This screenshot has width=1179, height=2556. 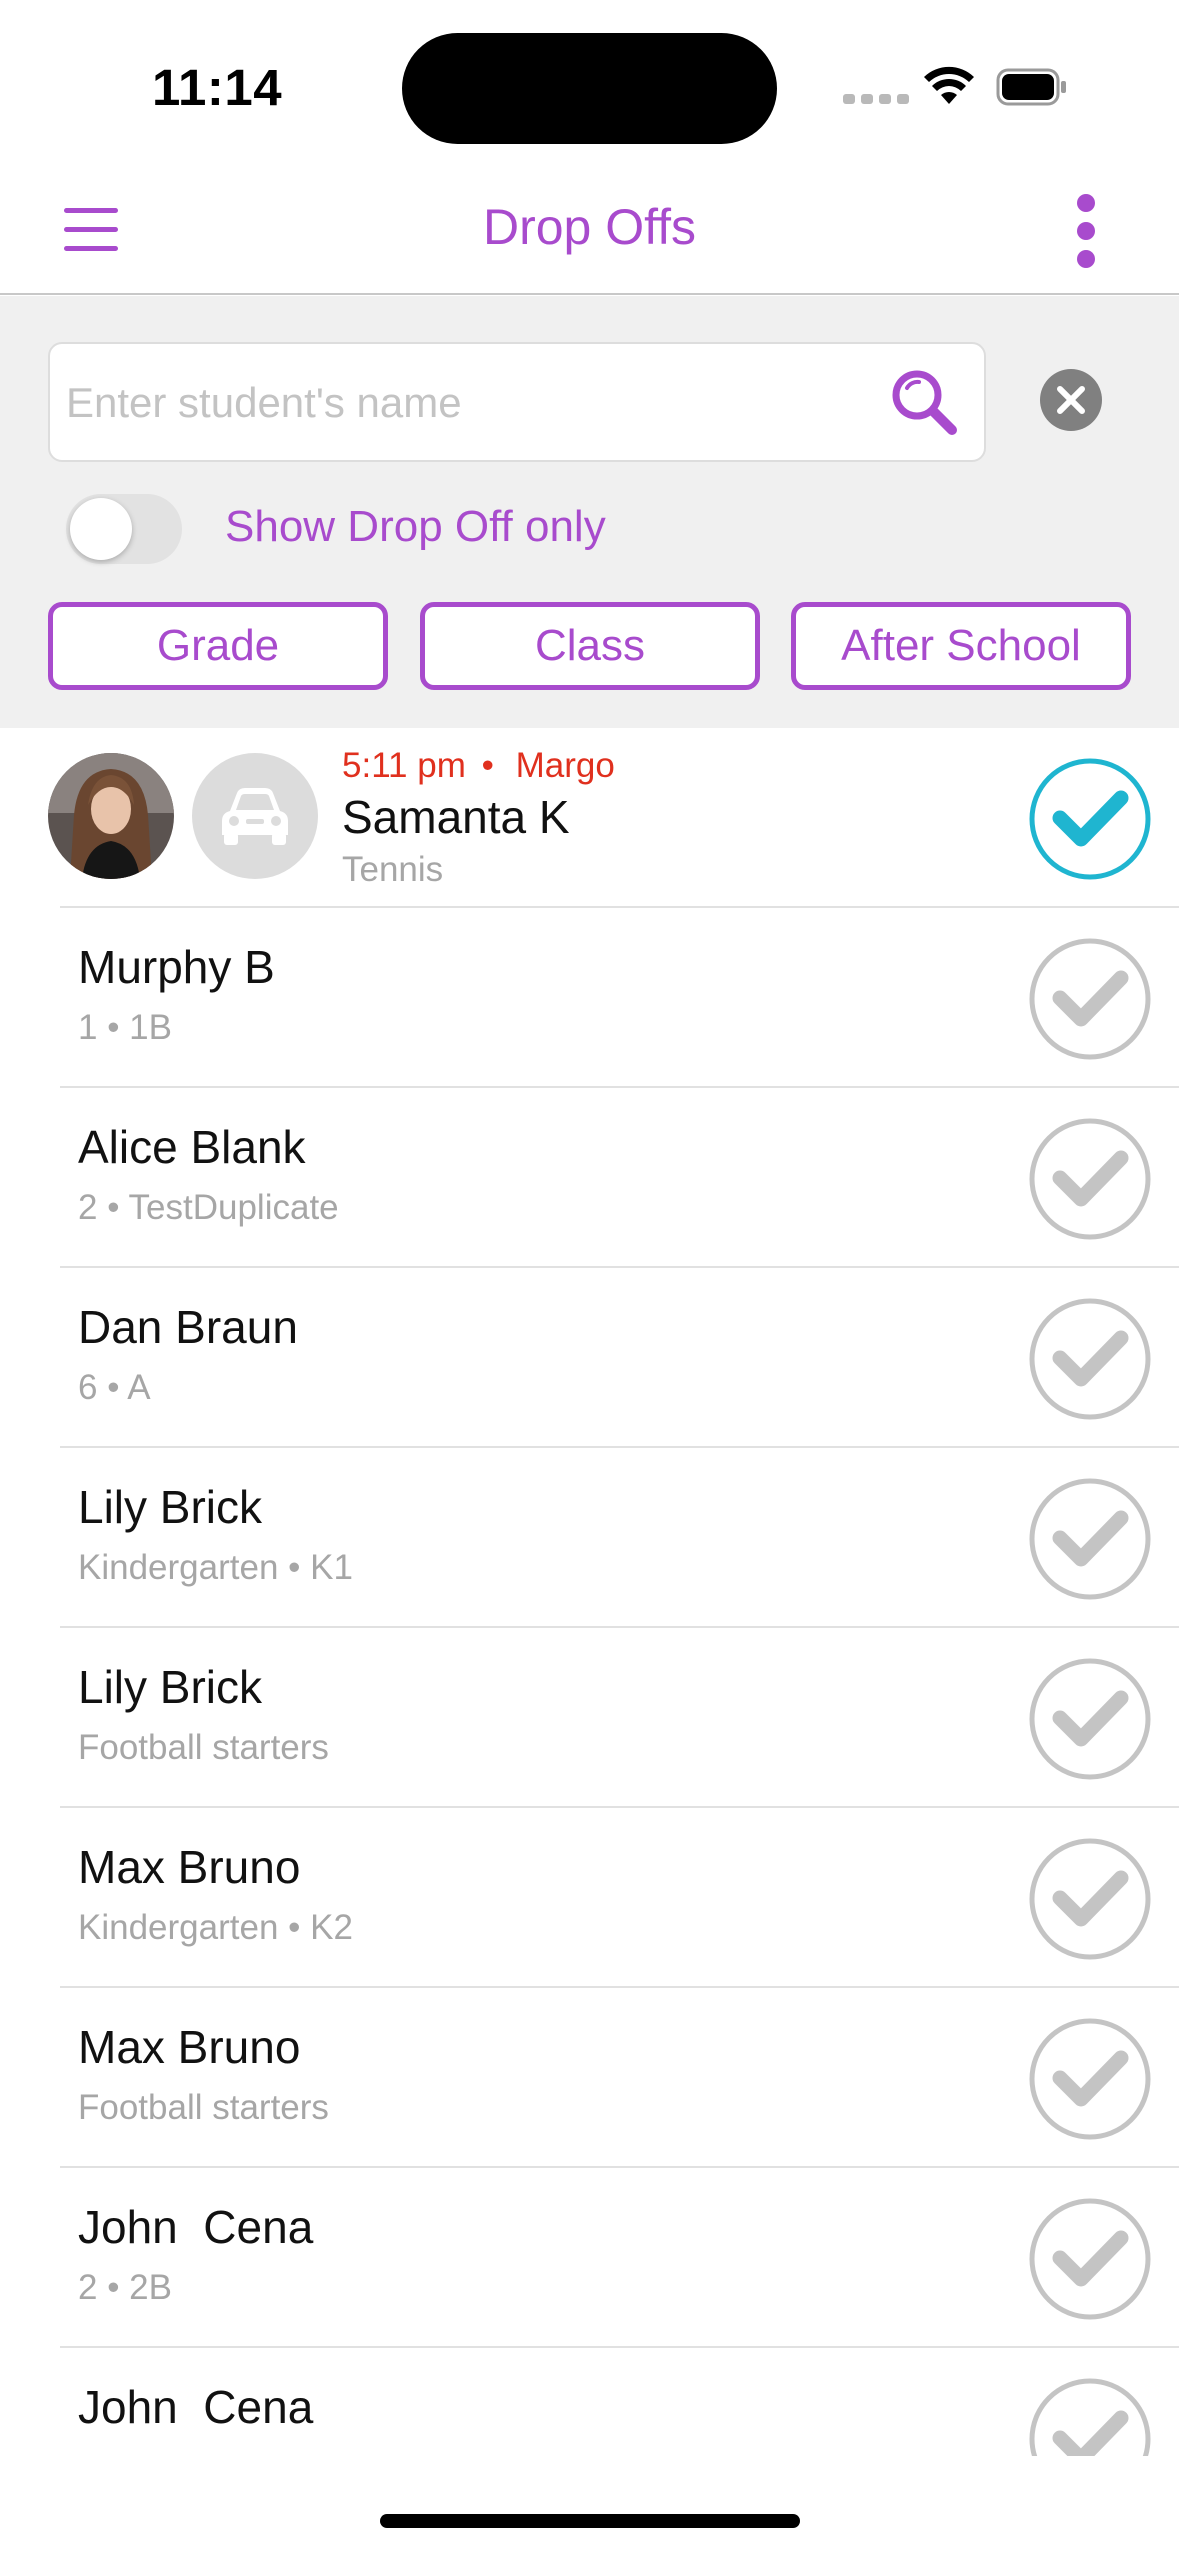 I want to click on list-item: Dan Braun 6 • A, so click(x=589, y=1358).